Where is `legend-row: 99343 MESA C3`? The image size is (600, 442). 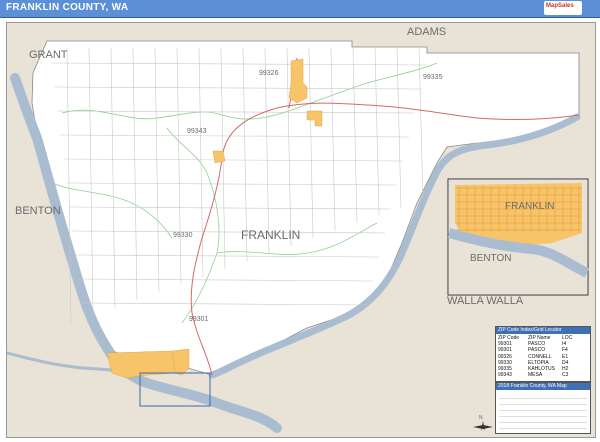 legend-row: 99343 MESA C3 is located at coordinates (543, 375).